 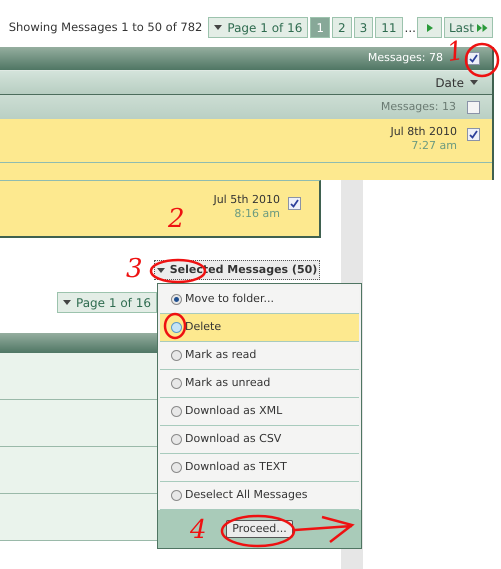 What do you see at coordinates (455, 52) in the screenshot?
I see `annotation-number: 1` at bounding box center [455, 52].